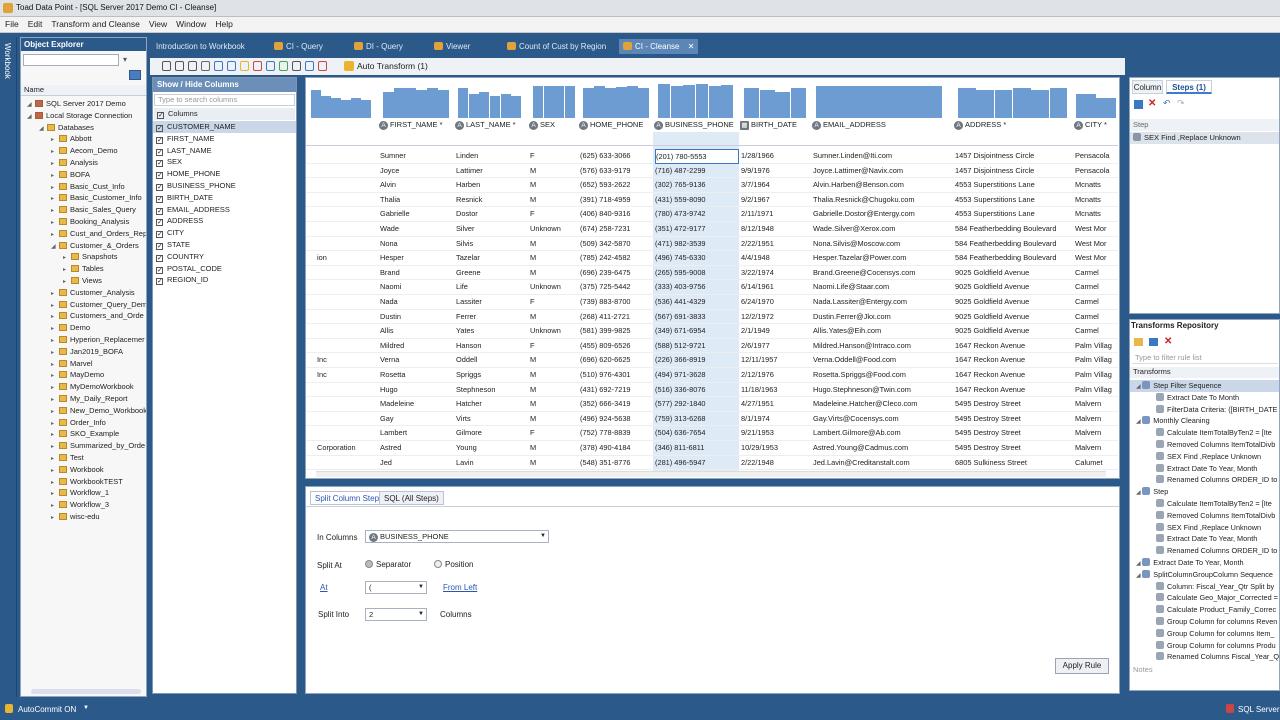 This screenshot has width=1280, height=720. I want to click on tree-node: ▸ wisc-edu, so click(83, 517).